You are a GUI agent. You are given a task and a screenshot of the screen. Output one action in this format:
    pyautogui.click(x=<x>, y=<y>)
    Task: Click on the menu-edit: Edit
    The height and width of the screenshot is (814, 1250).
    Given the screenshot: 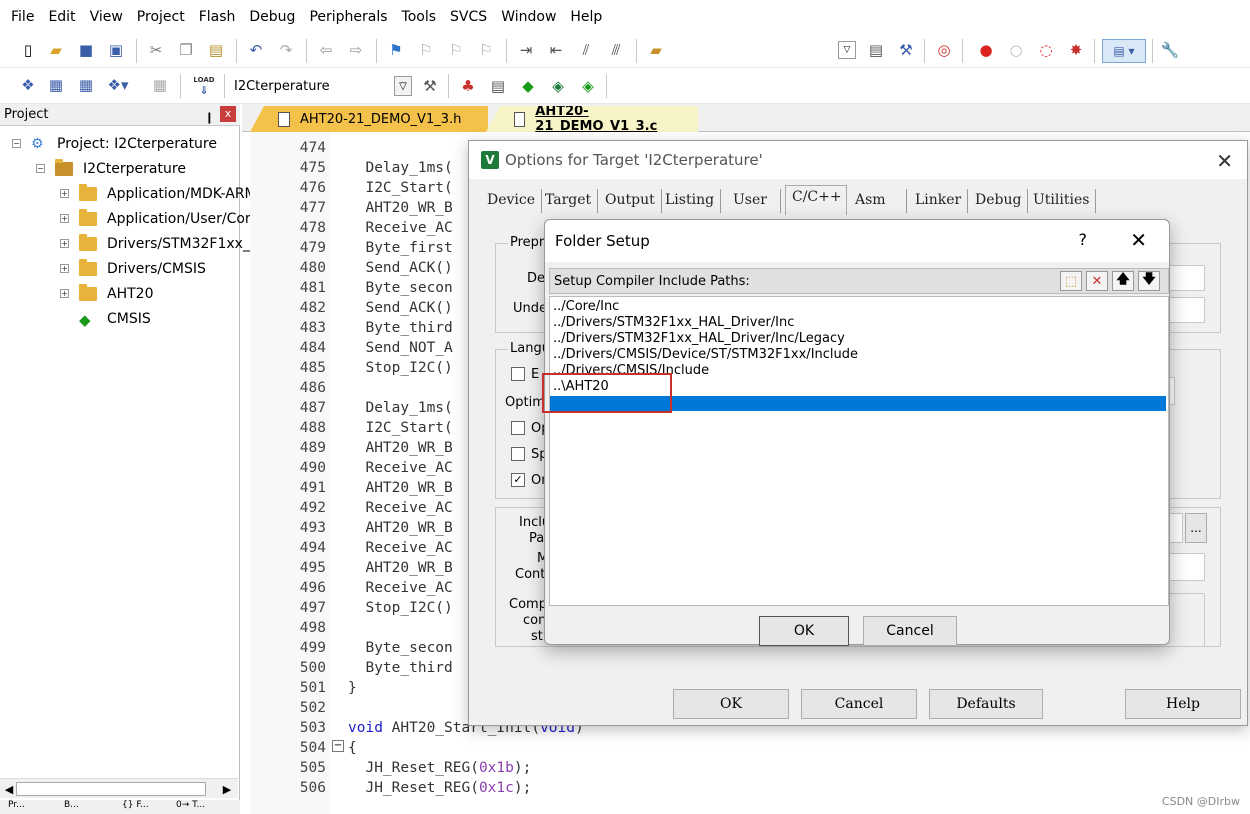 What is the action you would take?
    pyautogui.click(x=61, y=17)
    